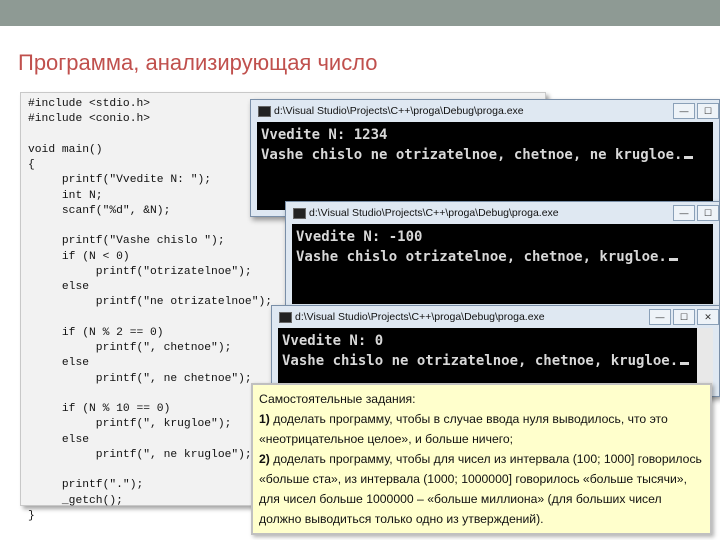  What do you see at coordinates (198, 62) in the screenshot?
I see `slide-title: Программа, анализирующая число` at bounding box center [198, 62].